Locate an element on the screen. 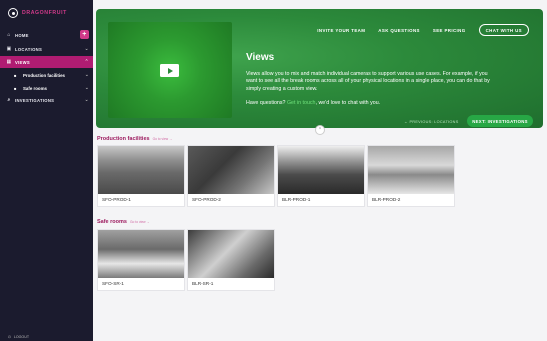 This screenshot has height=341, width=547. camera-label: BLR-PROD-2 is located at coordinates (386, 199).